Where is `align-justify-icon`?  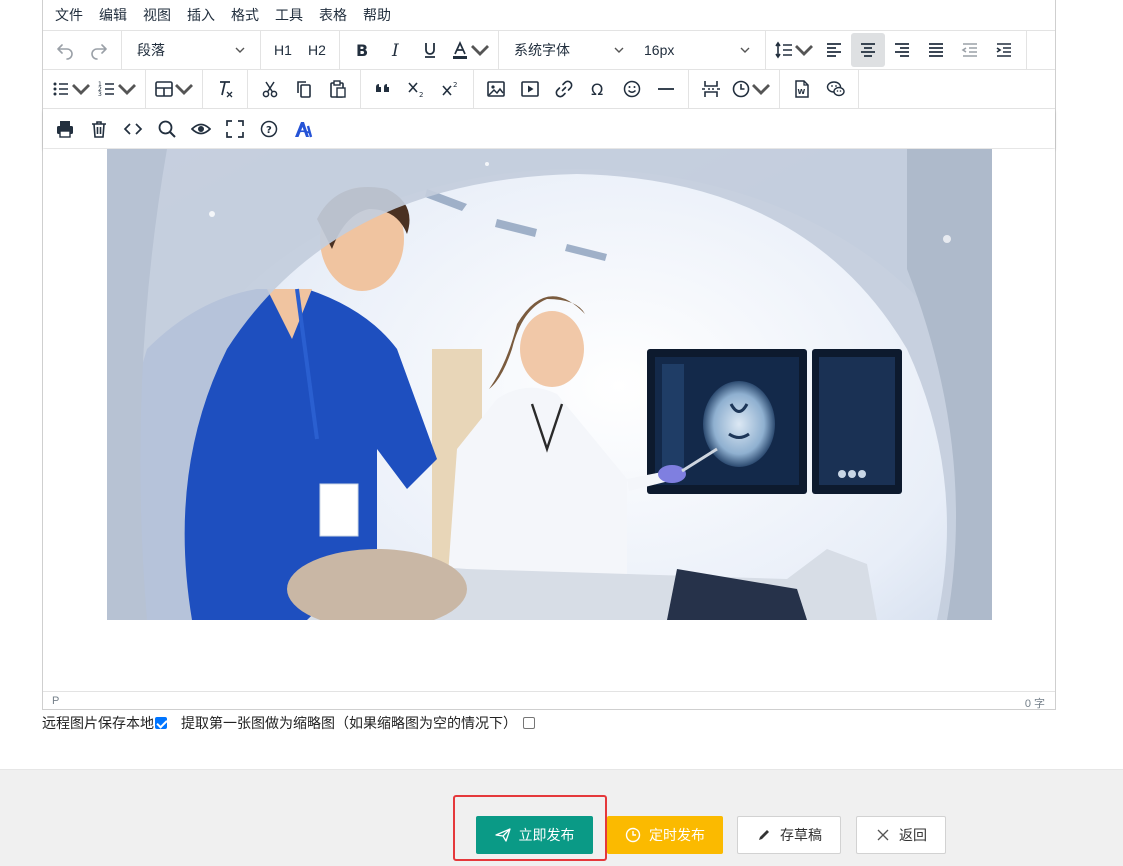 align-justify-icon is located at coordinates (936, 50).